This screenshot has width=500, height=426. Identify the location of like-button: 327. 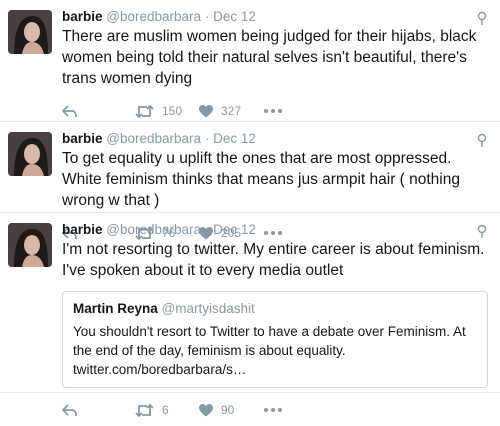
(220, 111).